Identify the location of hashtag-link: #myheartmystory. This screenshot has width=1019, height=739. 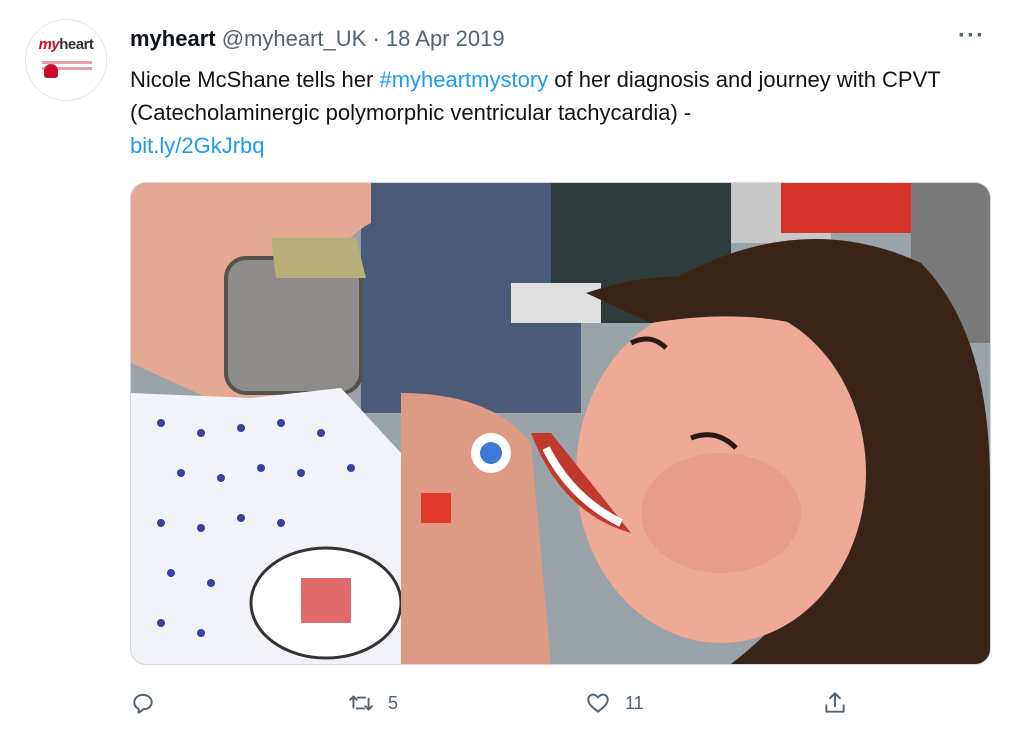
(463, 79).